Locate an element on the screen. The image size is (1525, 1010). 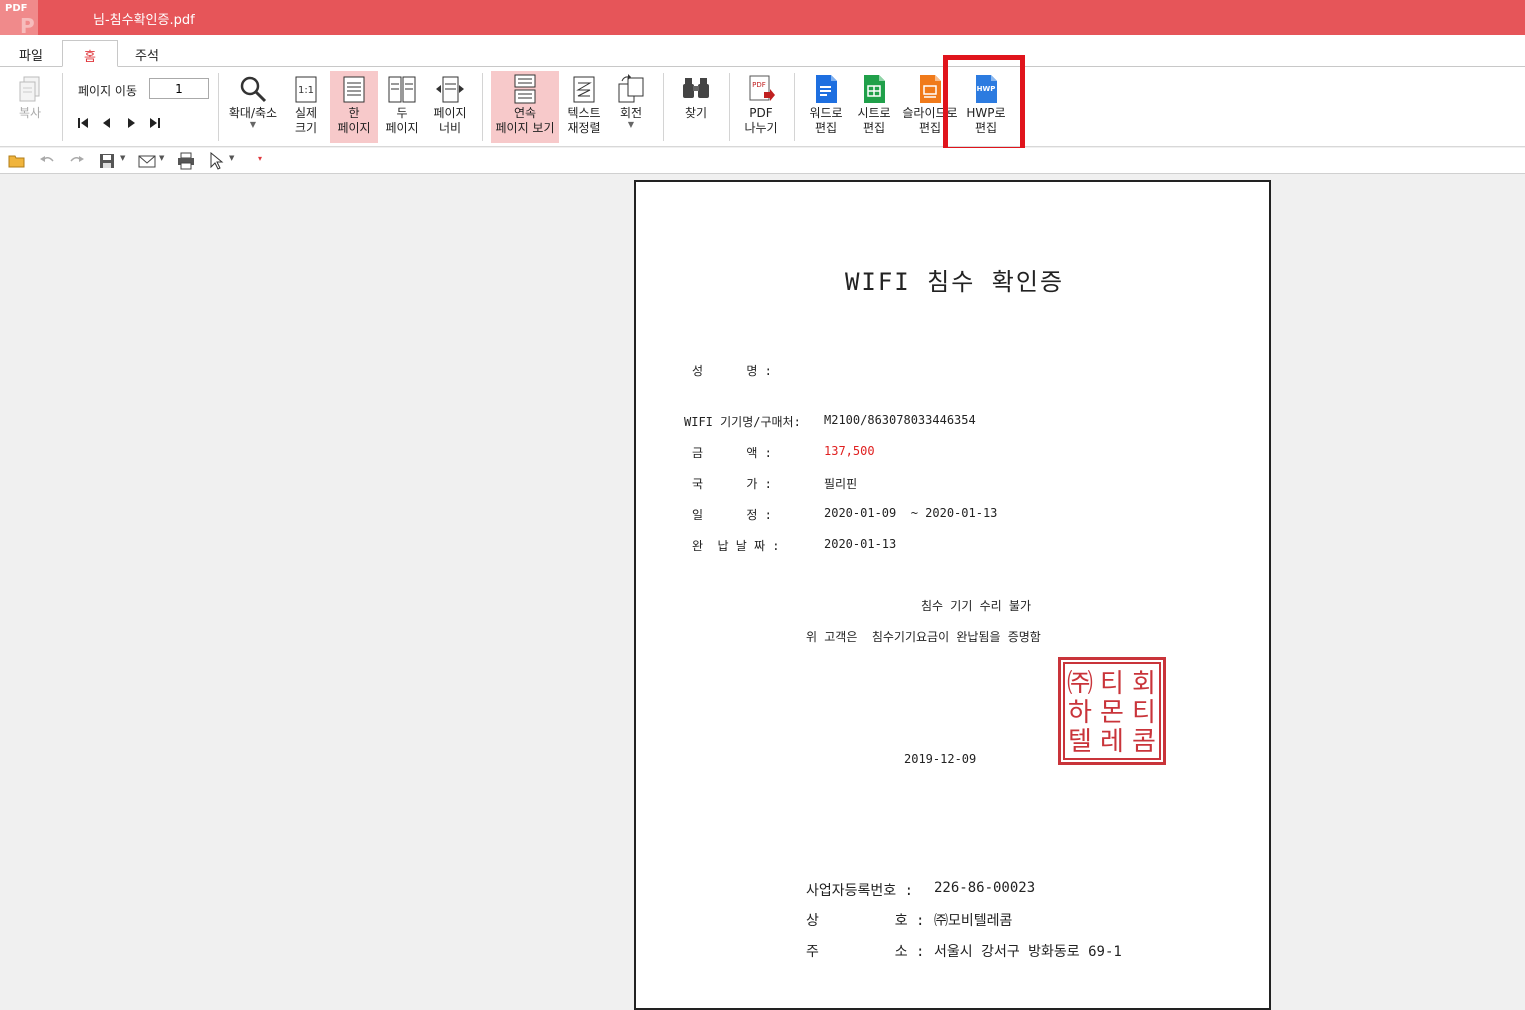
quick-access-toolbar: ▼ ▼ ▼ ▾ is located at coordinates (762, 161).